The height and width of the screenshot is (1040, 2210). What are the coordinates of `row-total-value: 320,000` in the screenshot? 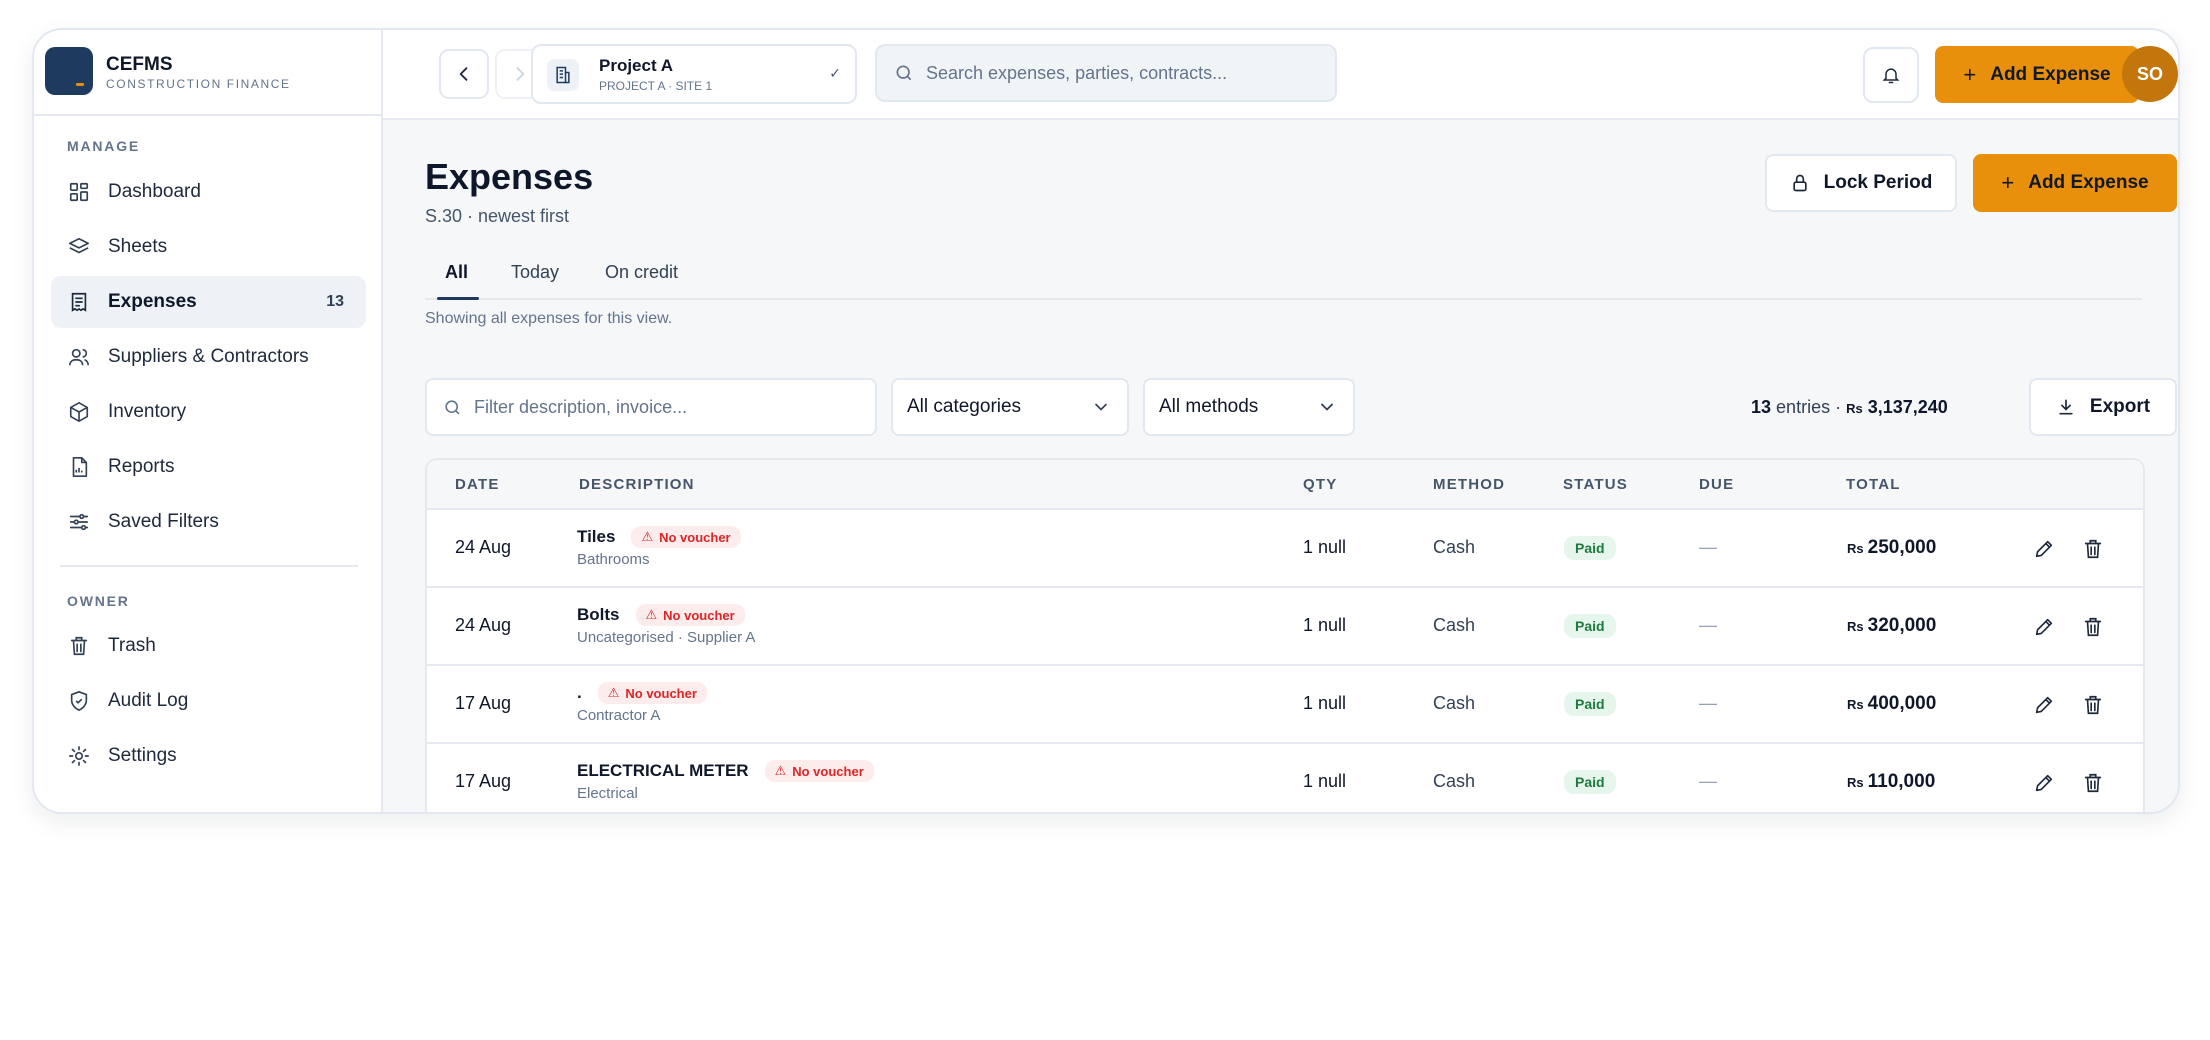 It's located at (1902, 625).